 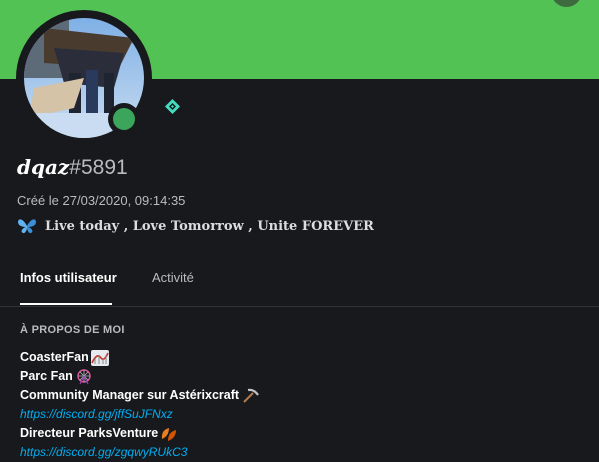 I want to click on about-line: Community Manager sur Astérixcraft, so click(x=139, y=395).